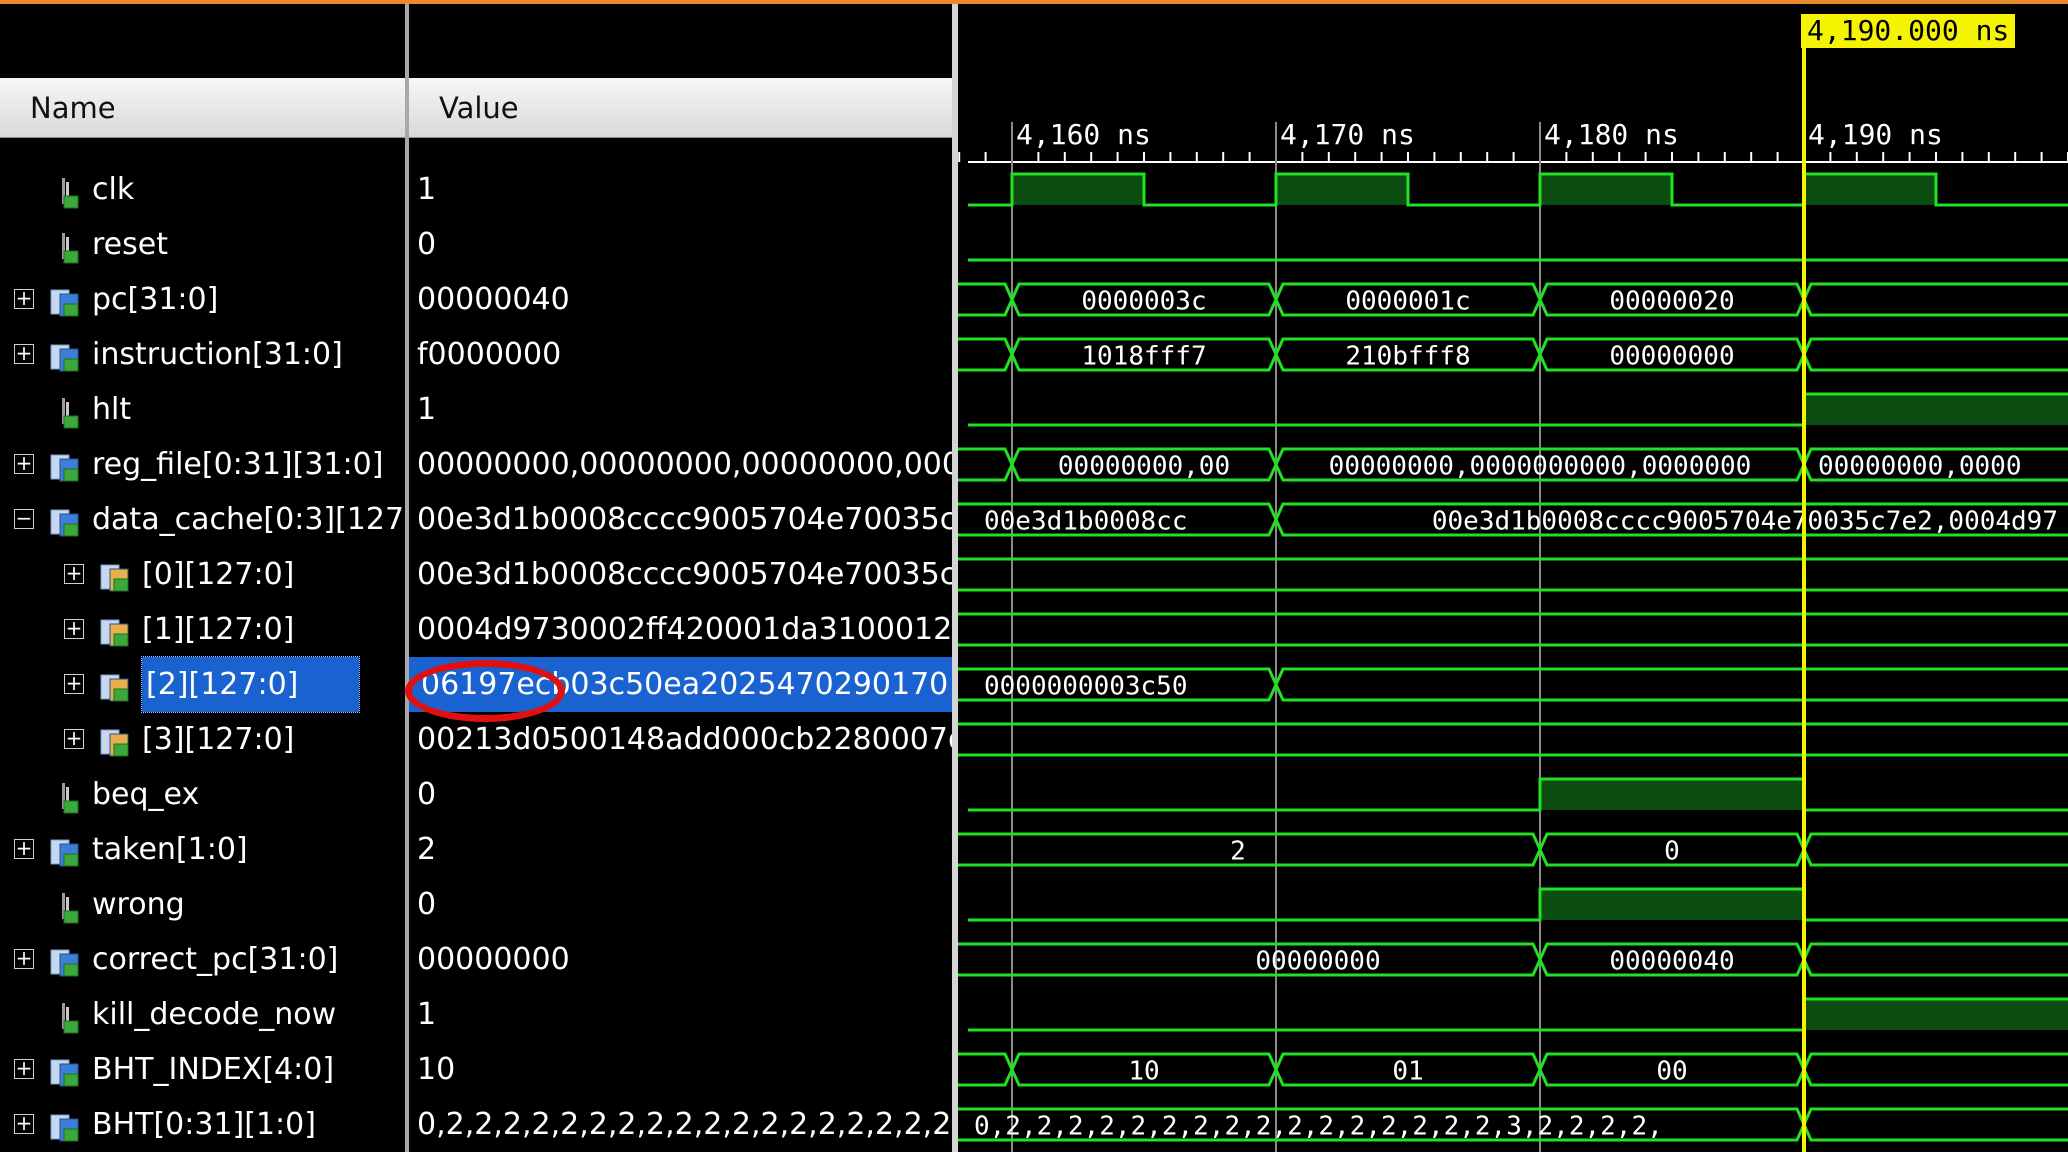 The image size is (2068, 1152). What do you see at coordinates (1144, 467) in the screenshot?
I see `bus-value-label: 00000000,00` at bounding box center [1144, 467].